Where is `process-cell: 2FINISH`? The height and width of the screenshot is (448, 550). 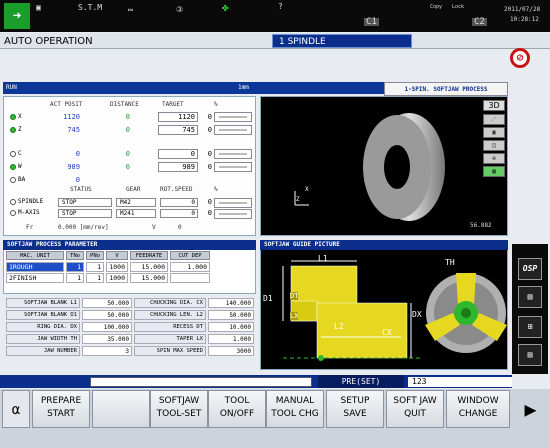 process-cell: 2FINISH is located at coordinates (35, 278).